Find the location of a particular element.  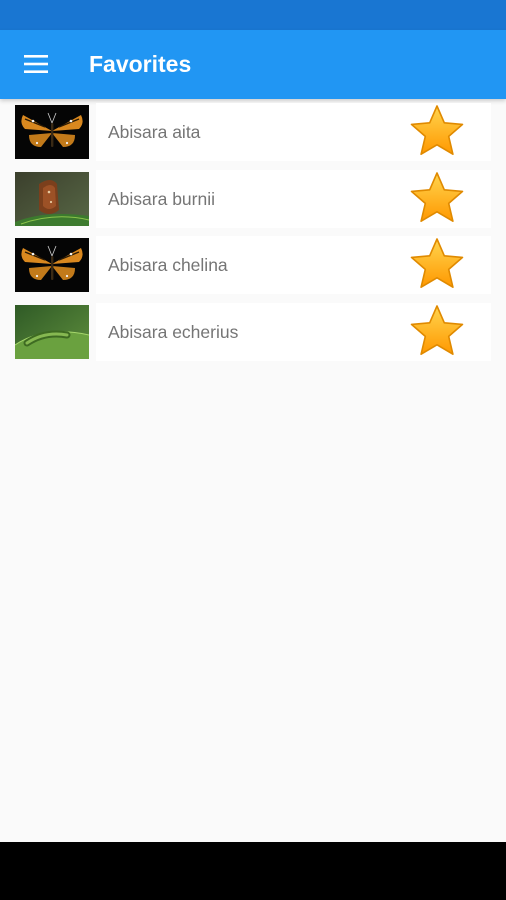

menu-button is located at coordinates (36, 64).